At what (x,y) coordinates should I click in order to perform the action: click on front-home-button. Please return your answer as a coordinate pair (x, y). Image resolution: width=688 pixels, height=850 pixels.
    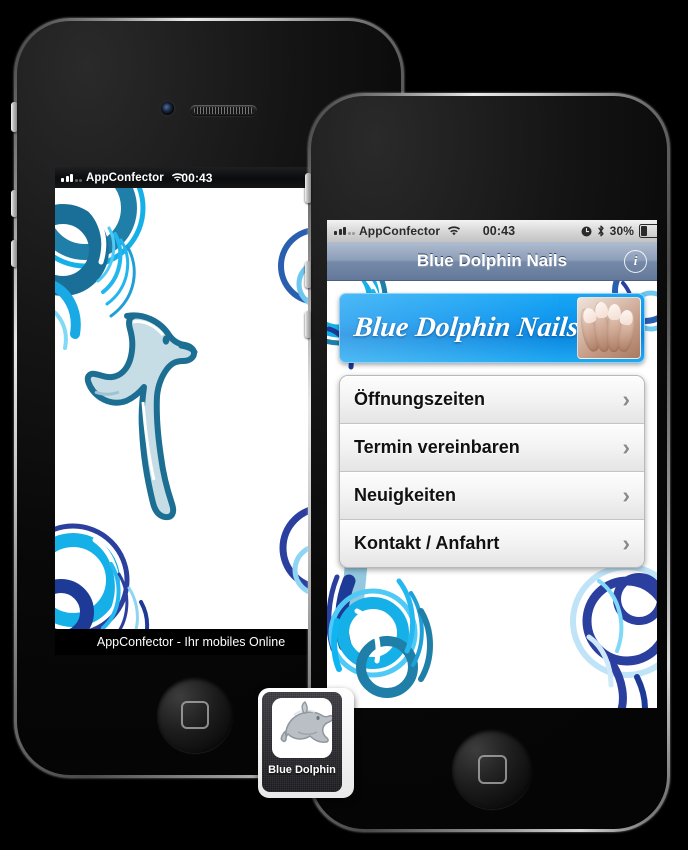
    Looking at the image, I should click on (492, 769).